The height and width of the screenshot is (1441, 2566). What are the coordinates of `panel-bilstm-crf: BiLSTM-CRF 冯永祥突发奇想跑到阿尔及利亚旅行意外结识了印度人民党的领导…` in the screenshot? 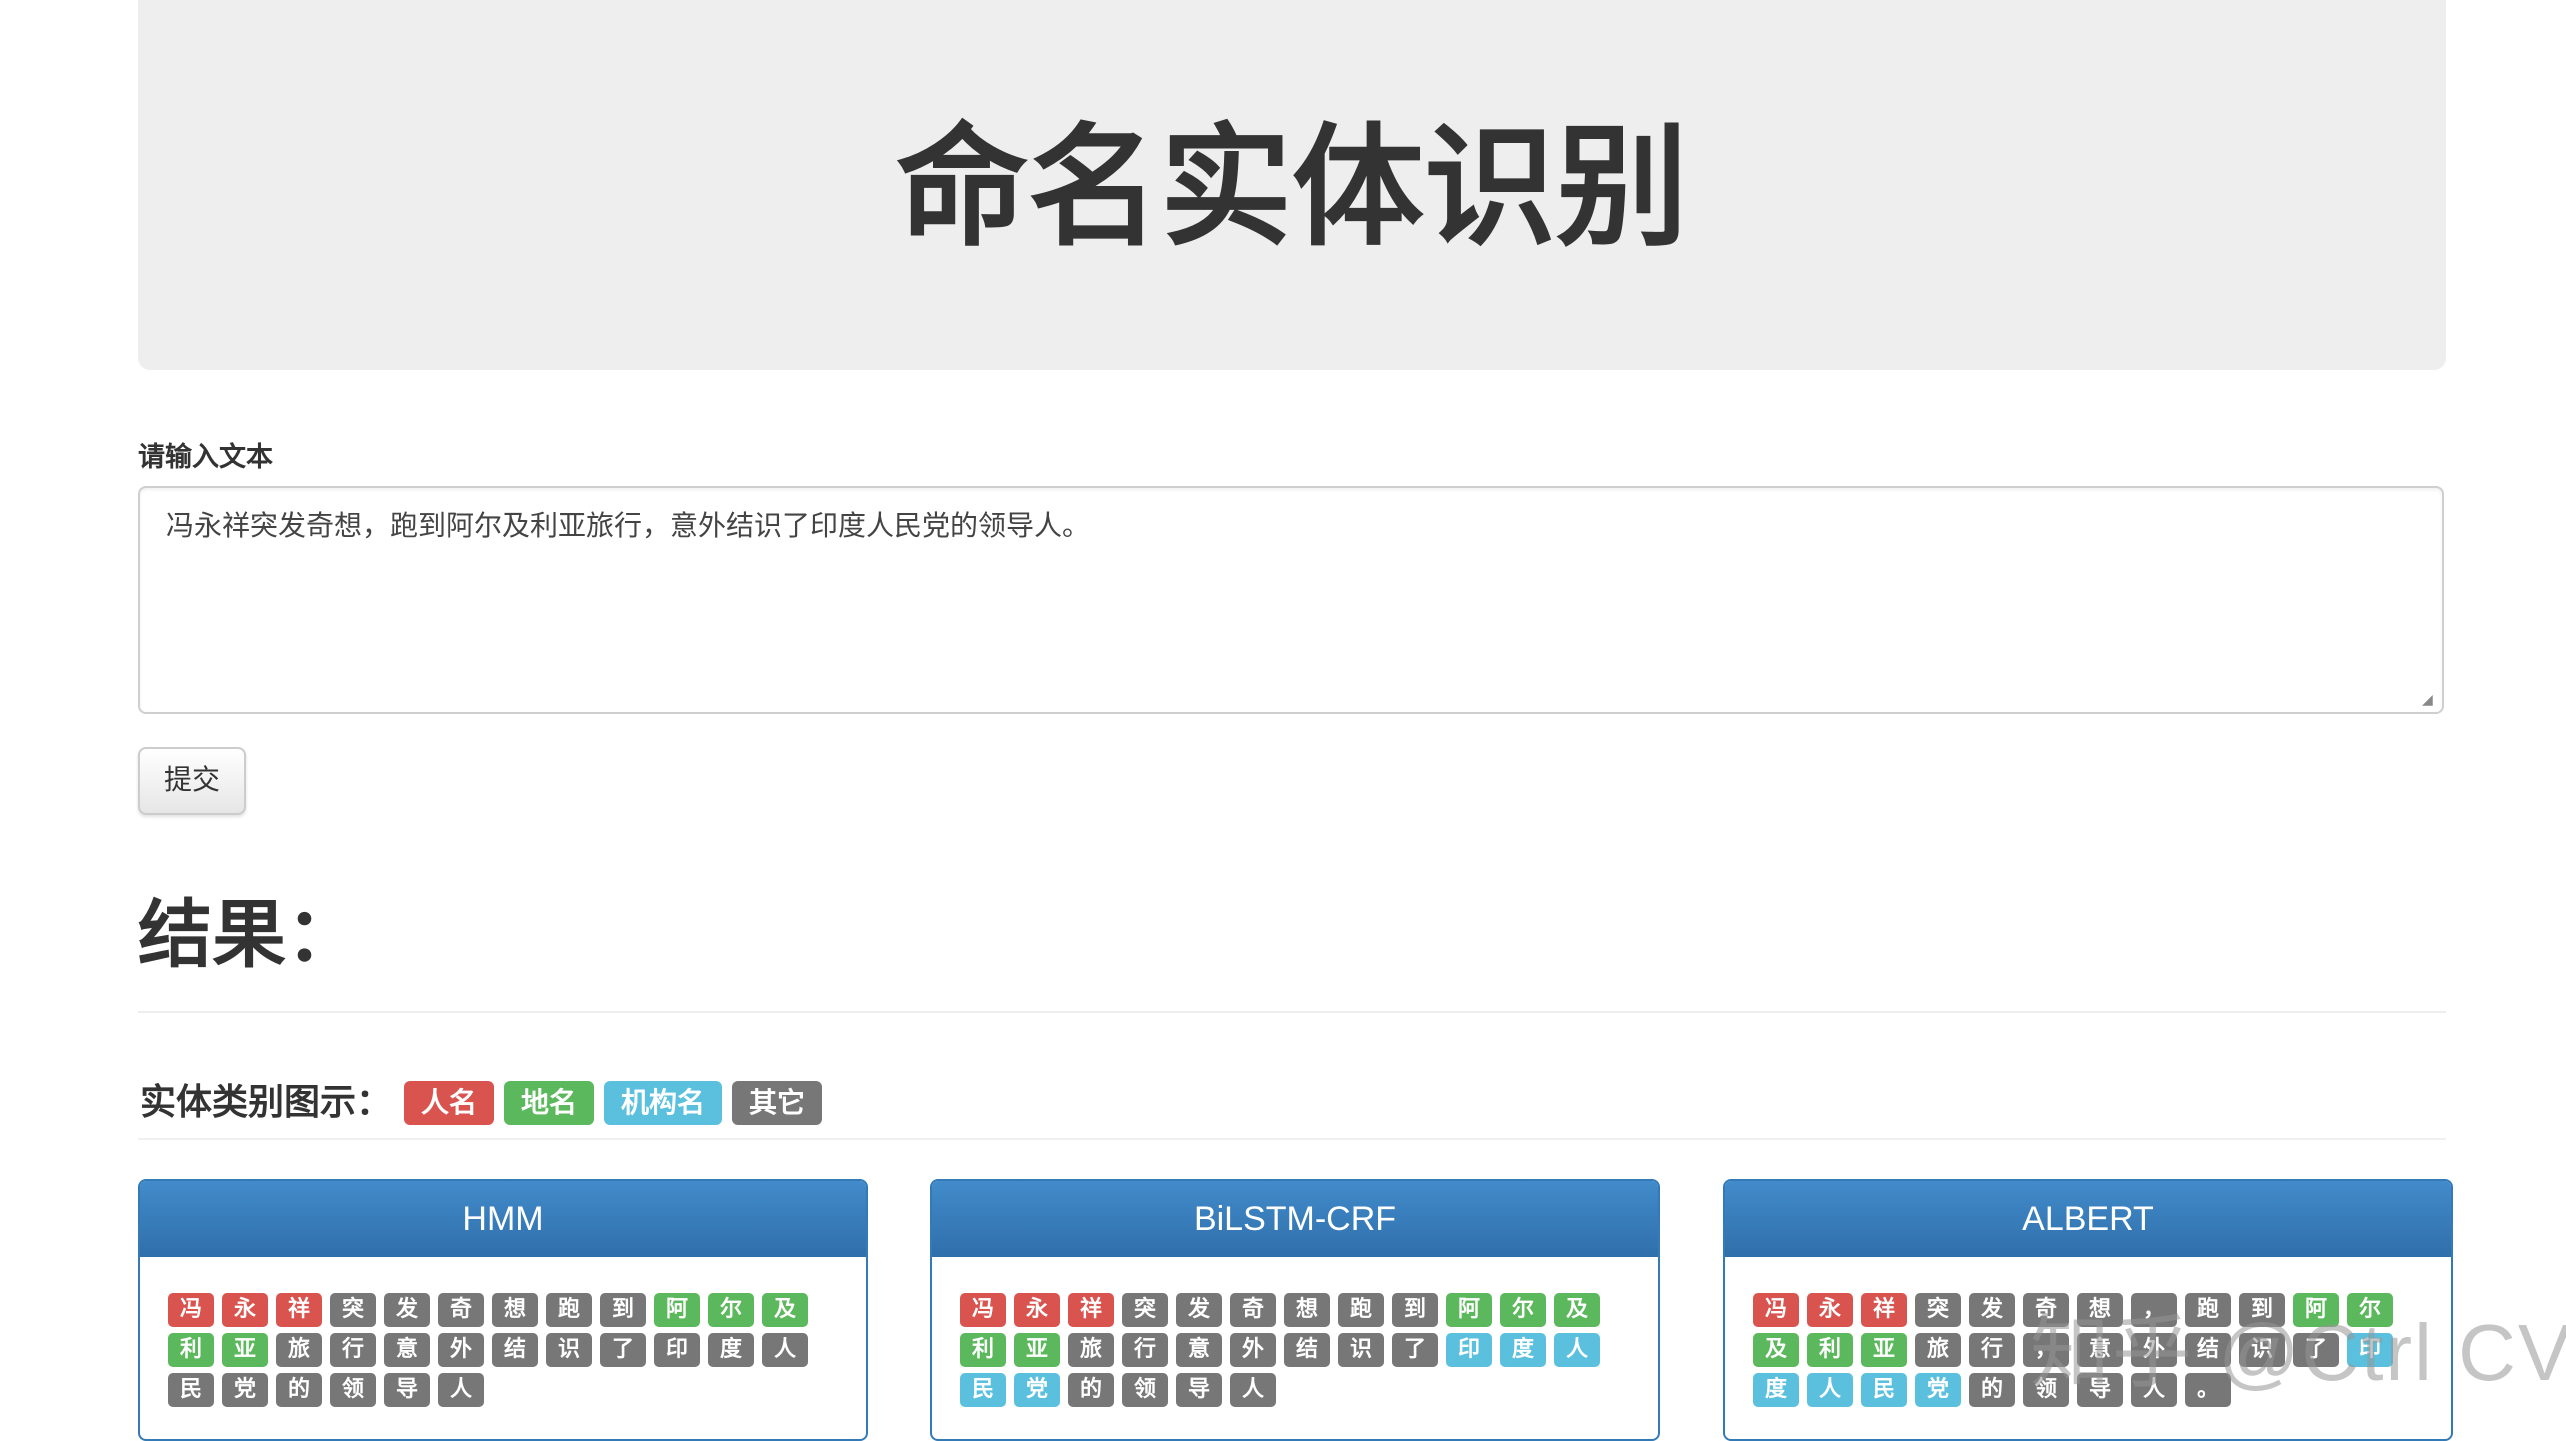 It's located at (1295, 1310).